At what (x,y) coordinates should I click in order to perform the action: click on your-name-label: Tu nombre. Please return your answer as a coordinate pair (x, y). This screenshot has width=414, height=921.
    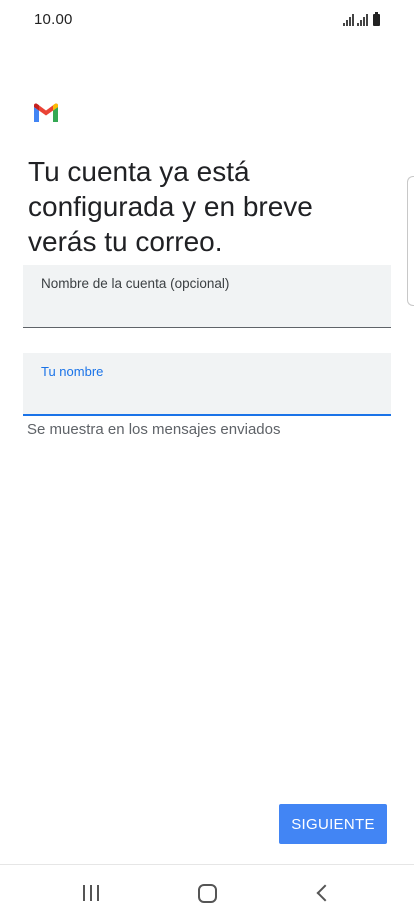
    Looking at the image, I should click on (72, 371).